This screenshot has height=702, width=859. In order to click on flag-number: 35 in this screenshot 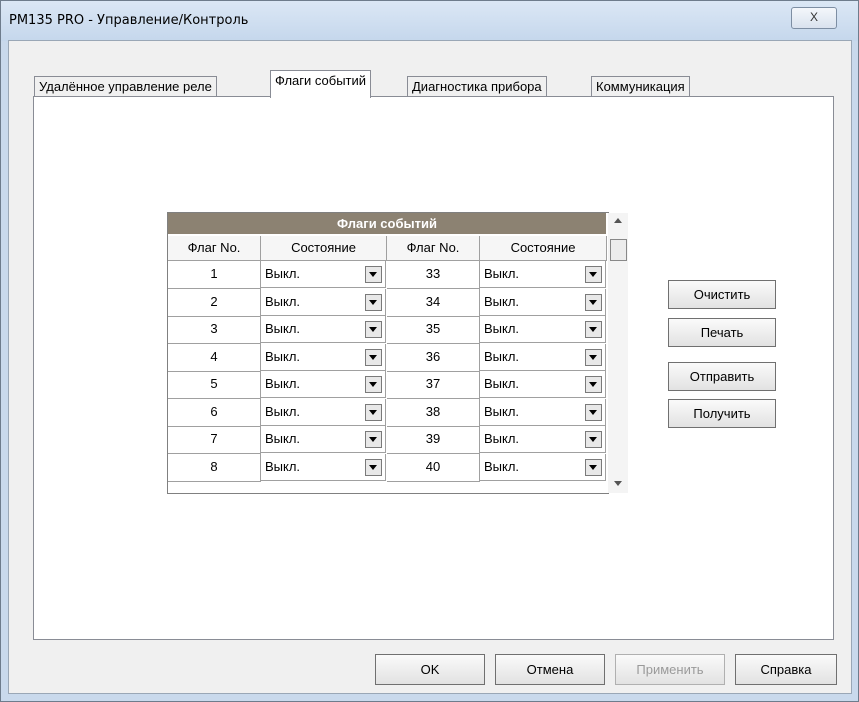, I will do `click(433, 328)`.